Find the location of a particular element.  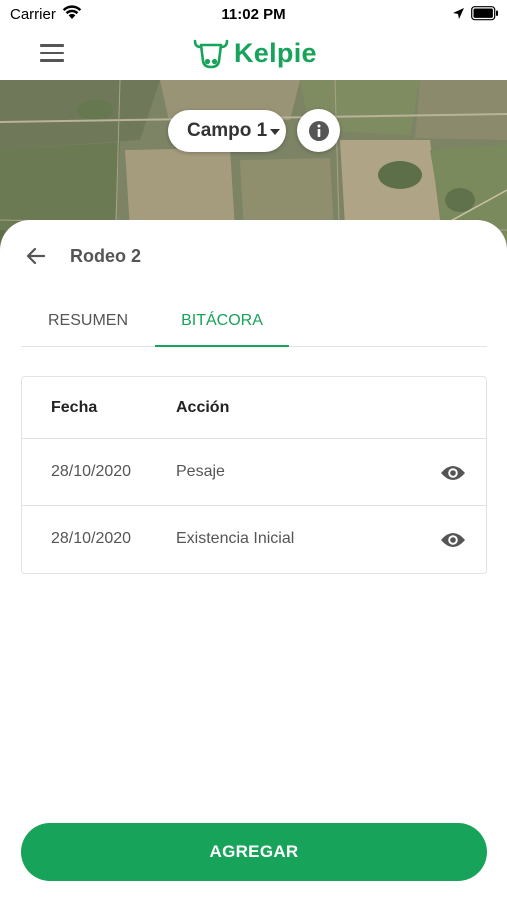

table-header: Fecha Acción is located at coordinates (254, 408).